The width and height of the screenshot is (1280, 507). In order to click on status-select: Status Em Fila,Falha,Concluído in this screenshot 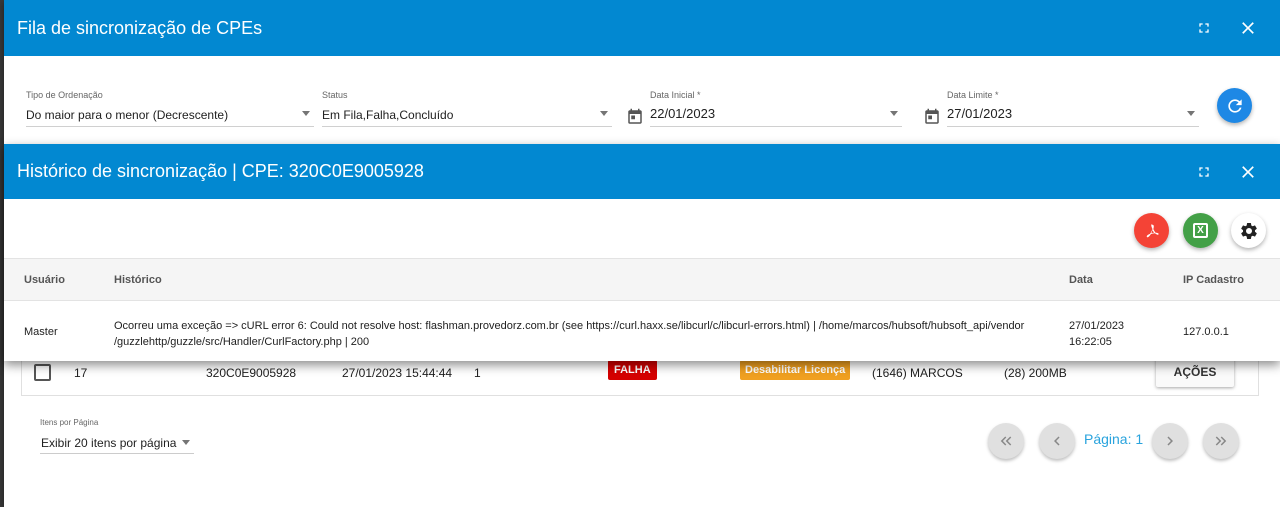, I will do `click(467, 108)`.